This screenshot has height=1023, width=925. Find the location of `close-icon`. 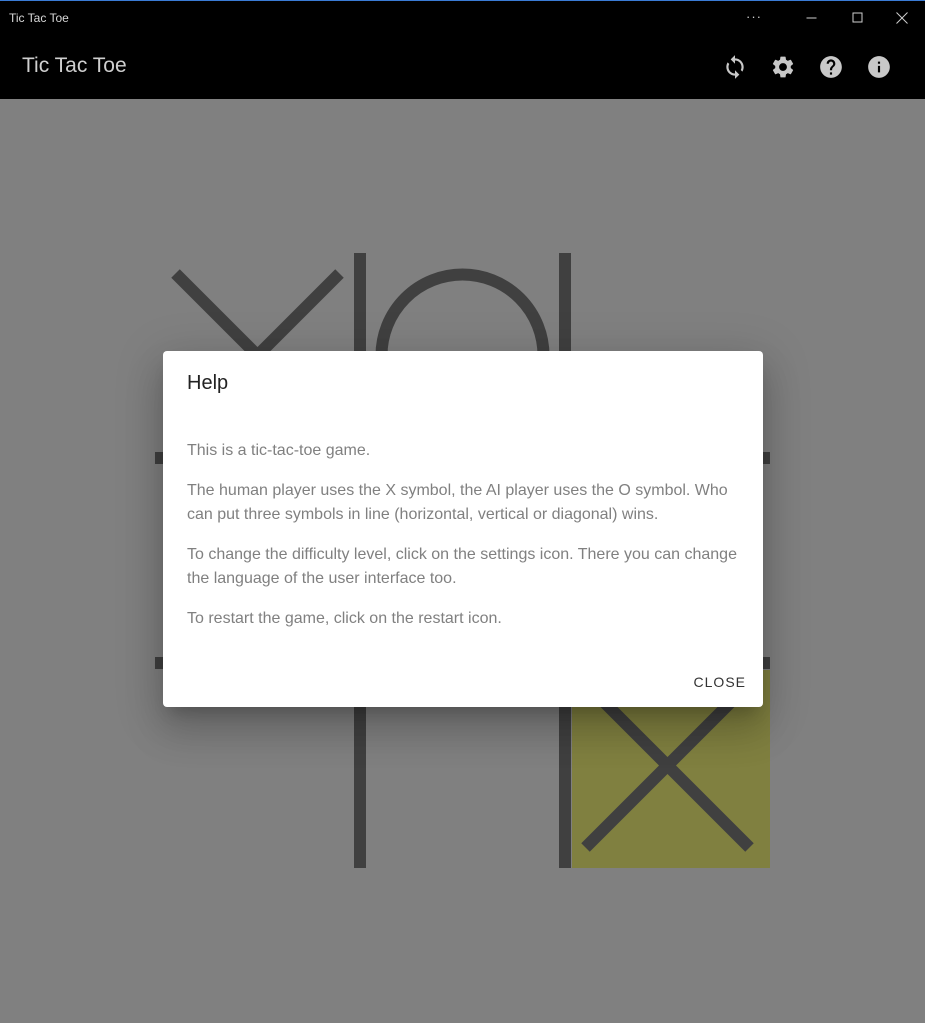

close-icon is located at coordinates (902, 17).